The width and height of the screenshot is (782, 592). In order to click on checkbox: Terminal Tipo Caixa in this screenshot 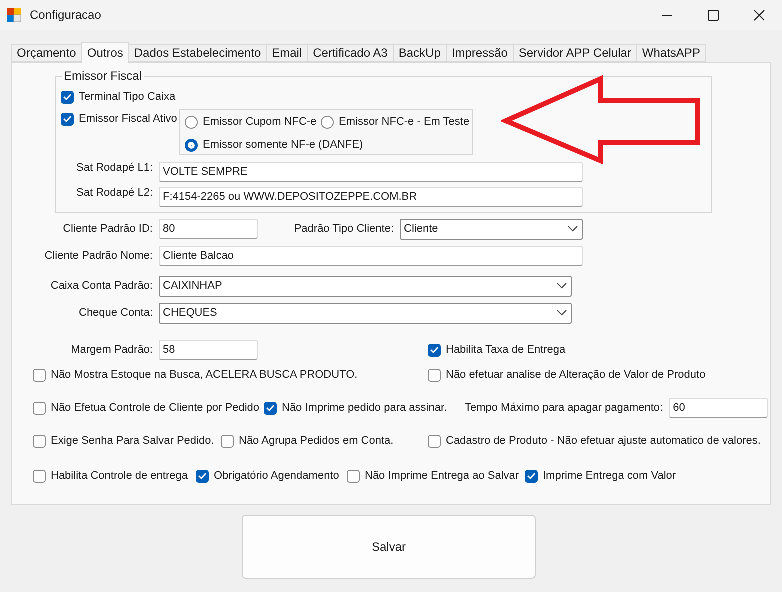, I will do `click(118, 97)`.